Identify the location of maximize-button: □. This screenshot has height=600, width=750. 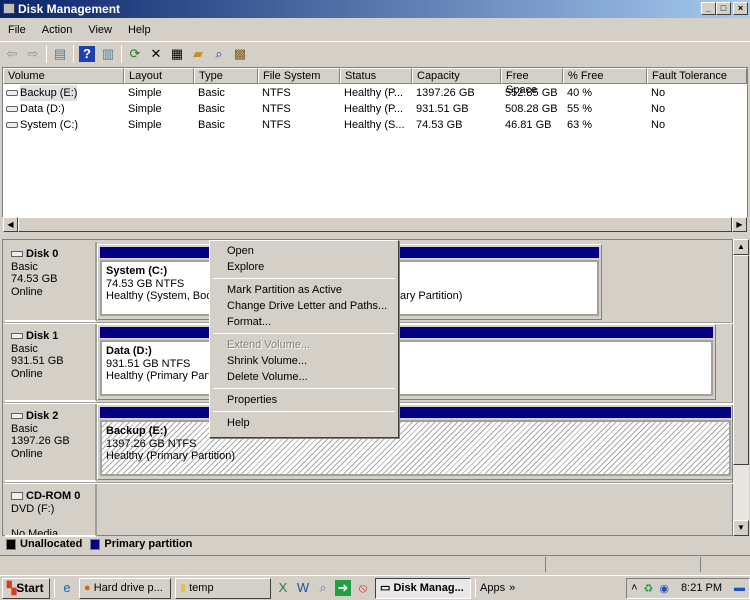
(723, 8).